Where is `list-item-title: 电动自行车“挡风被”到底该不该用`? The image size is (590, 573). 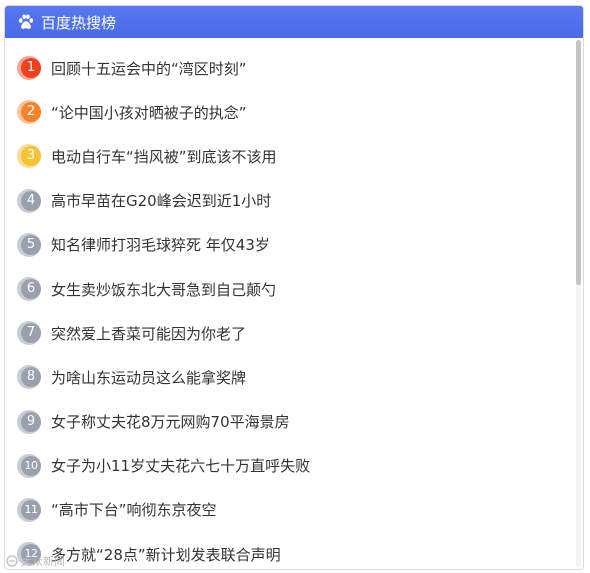 list-item-title: 电动自行车“挡风被”到底该不该用 is located at coordinates (164, 156).